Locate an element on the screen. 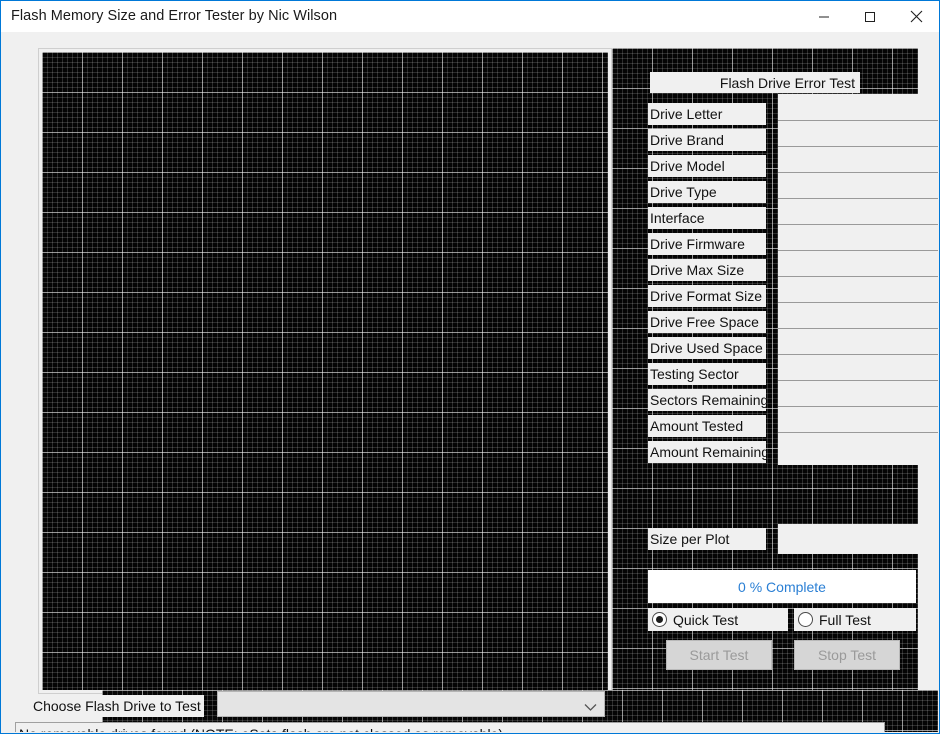  field-row: Drive Type is located at coordinates (753, 192).